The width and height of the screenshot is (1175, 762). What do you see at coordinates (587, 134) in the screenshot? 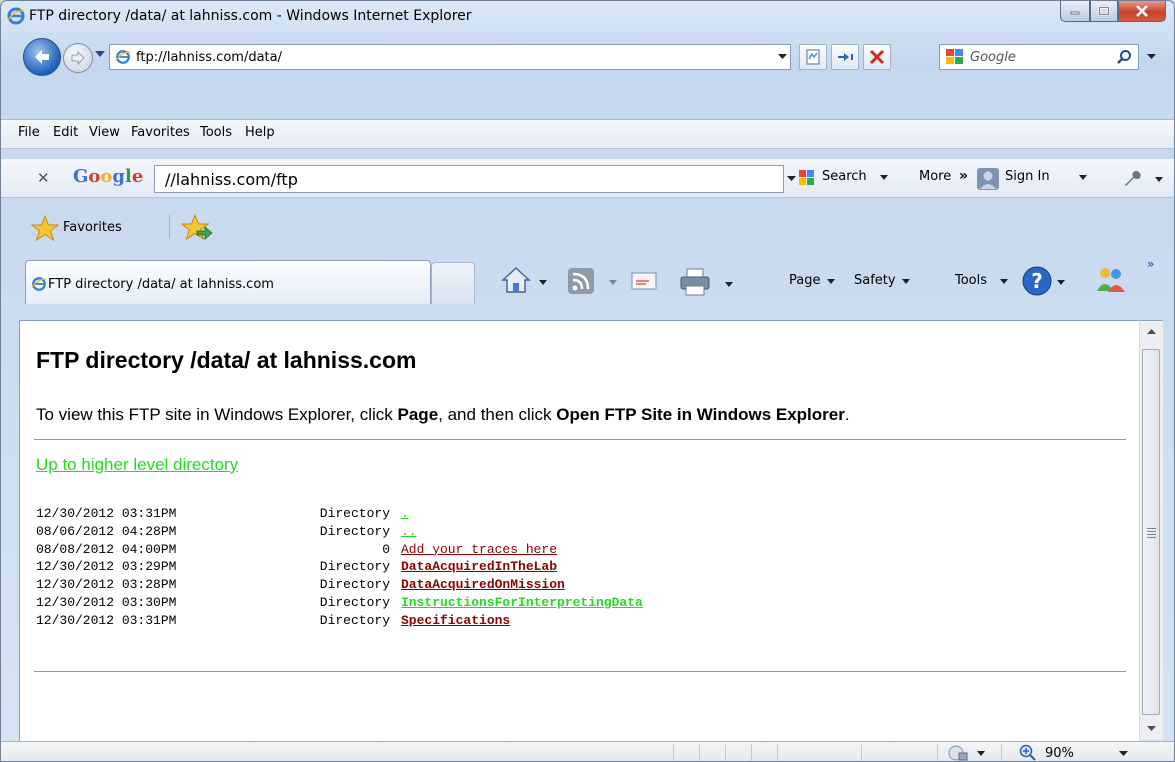
I see `menu-bar: File Edit View Favorites Tools Help` at bounding box center [587, 134].